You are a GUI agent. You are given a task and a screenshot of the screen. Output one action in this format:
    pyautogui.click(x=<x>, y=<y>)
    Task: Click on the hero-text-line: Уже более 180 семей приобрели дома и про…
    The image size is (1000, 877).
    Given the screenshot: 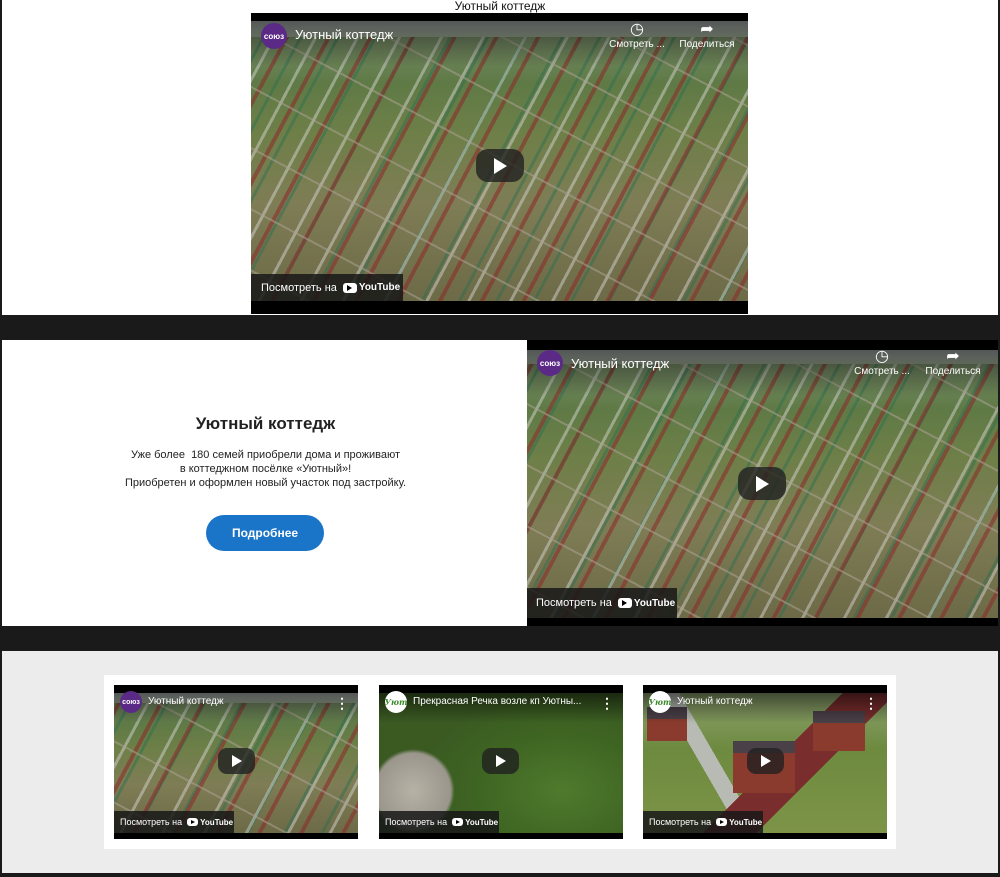 What is the action you would take?
    pyautogui.click(x=265, y=455)
    